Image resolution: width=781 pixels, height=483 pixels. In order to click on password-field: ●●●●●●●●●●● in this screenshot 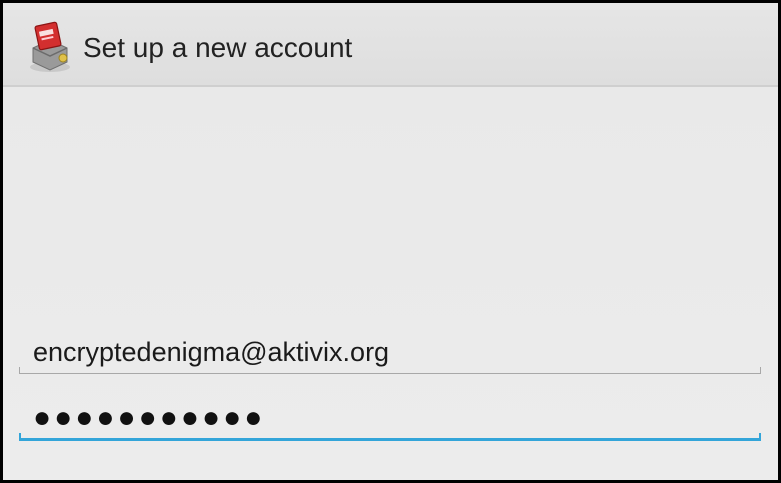, I will do `click(390, 418)`.